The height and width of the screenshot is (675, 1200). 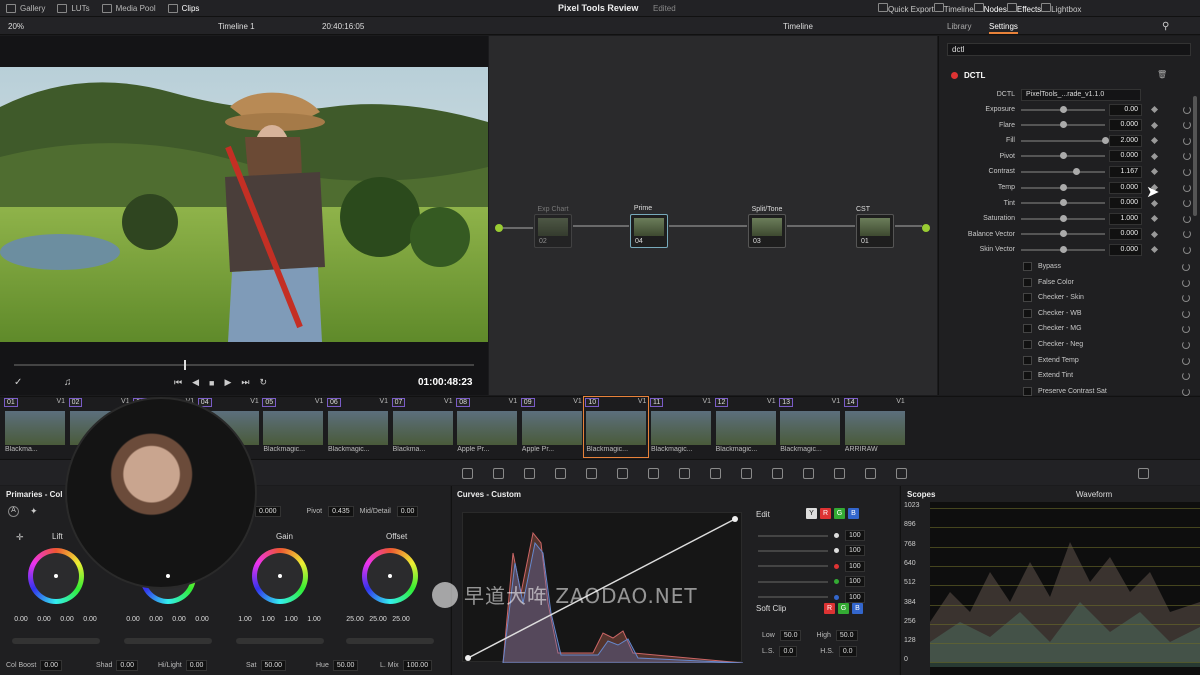 What do you see at coordinates (1052, 313) in the screenshot?
I see `checkbox-row: Checker - WB` at bounding box center [1052, 313].